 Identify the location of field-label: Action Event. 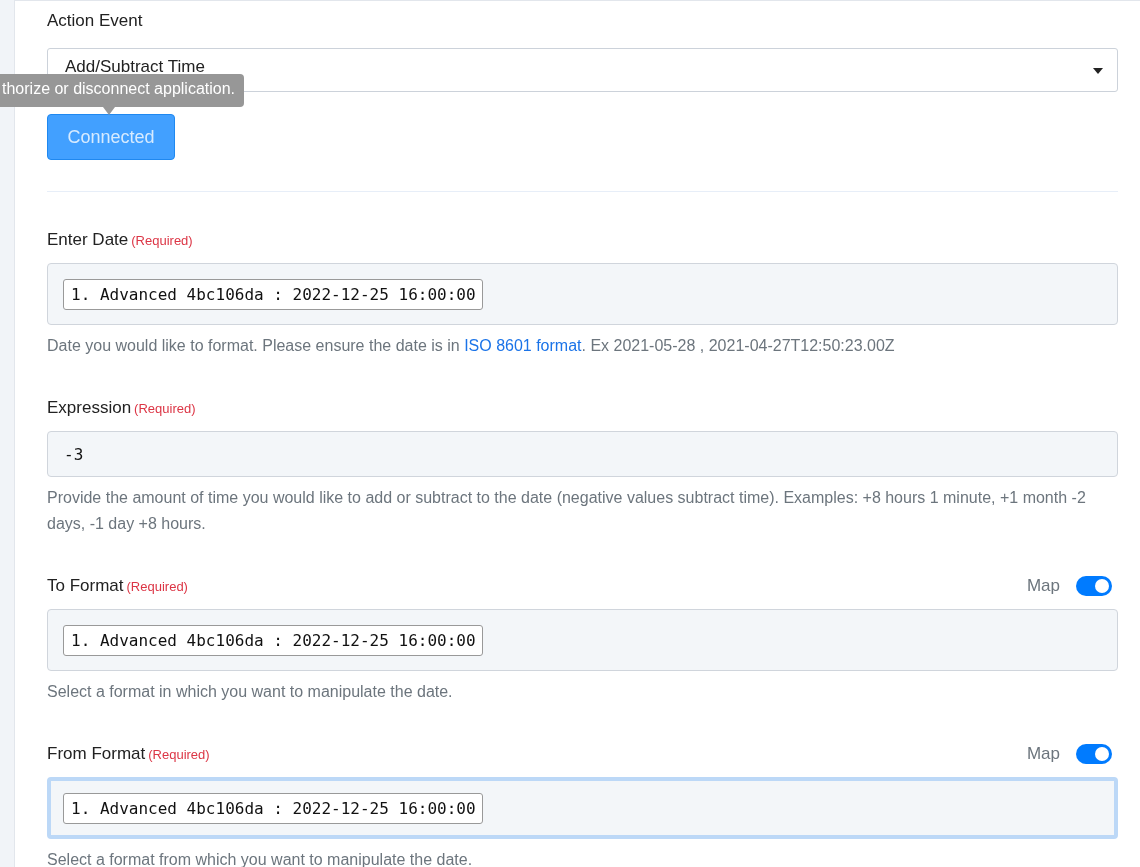
(95, 21).